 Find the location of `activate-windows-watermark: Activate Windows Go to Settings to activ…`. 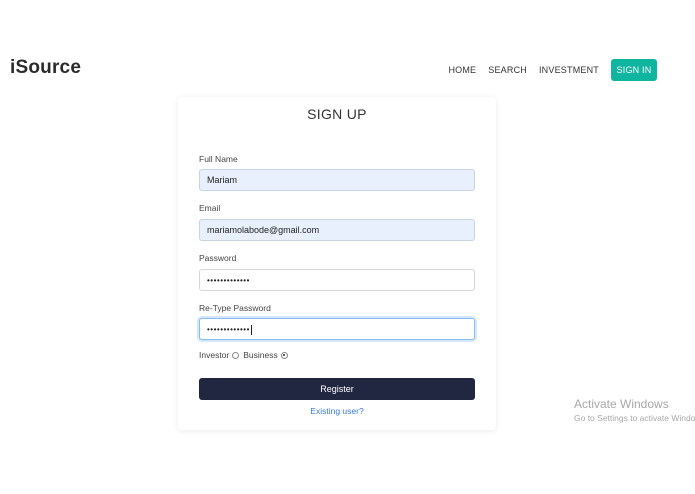

activate-windows-watermark: Activate Windows Go to Settings to activ… is located at coordinates (634, 410).